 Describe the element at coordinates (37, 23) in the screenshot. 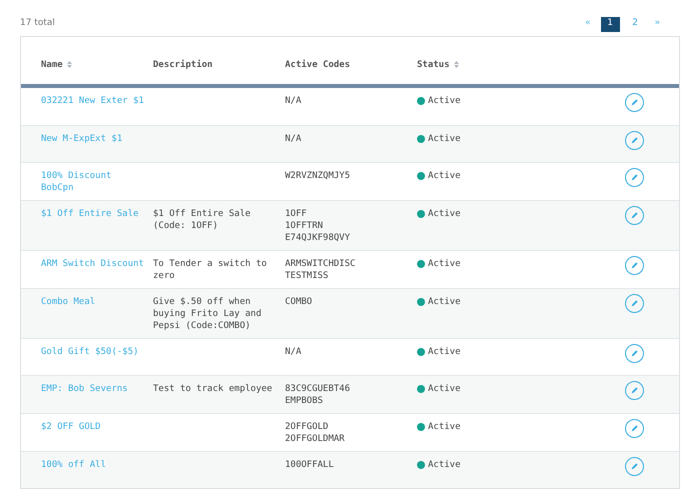

I see `total-count: 17 total` at that location.